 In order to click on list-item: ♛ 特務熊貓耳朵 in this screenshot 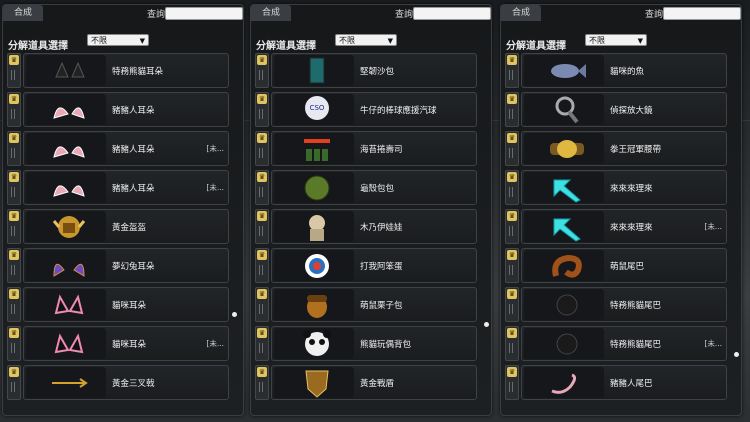, I will do `click(119, 70)`.